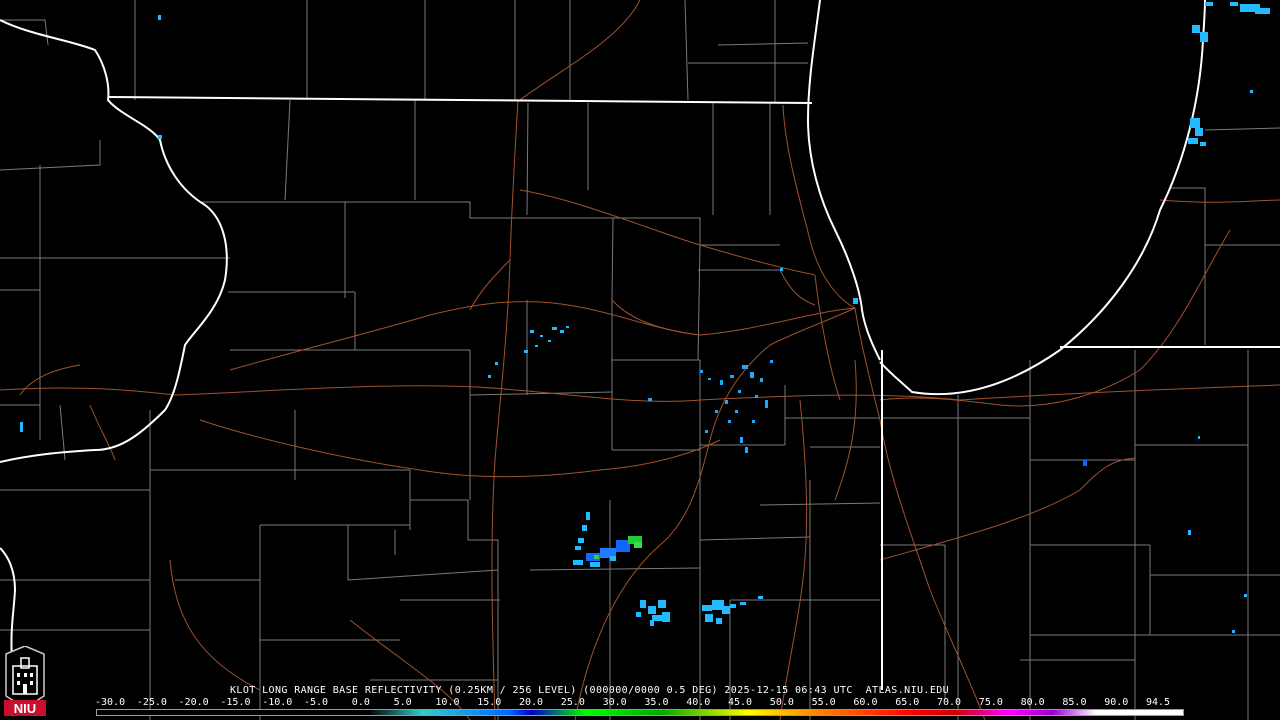 This screenshot has height=720, width=1280. I want to click on scale-label: -20.0, so click(193, 702).